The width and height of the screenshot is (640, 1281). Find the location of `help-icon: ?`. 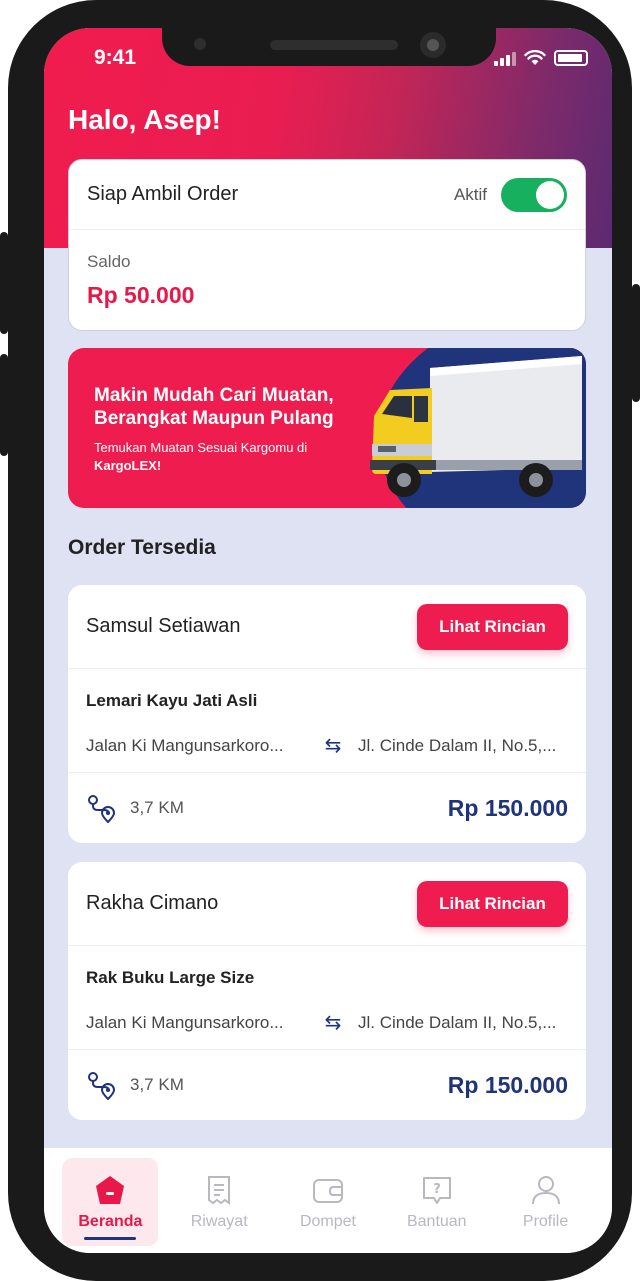

help-icon: ? is located at coordinates (436, 1190).